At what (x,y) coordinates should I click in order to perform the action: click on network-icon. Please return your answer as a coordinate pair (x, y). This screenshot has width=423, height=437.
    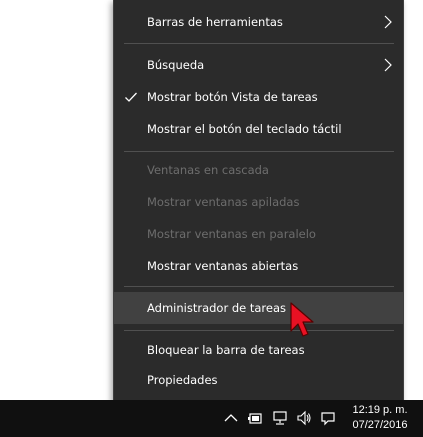
    Looking at the image, I should click on (280, 418).